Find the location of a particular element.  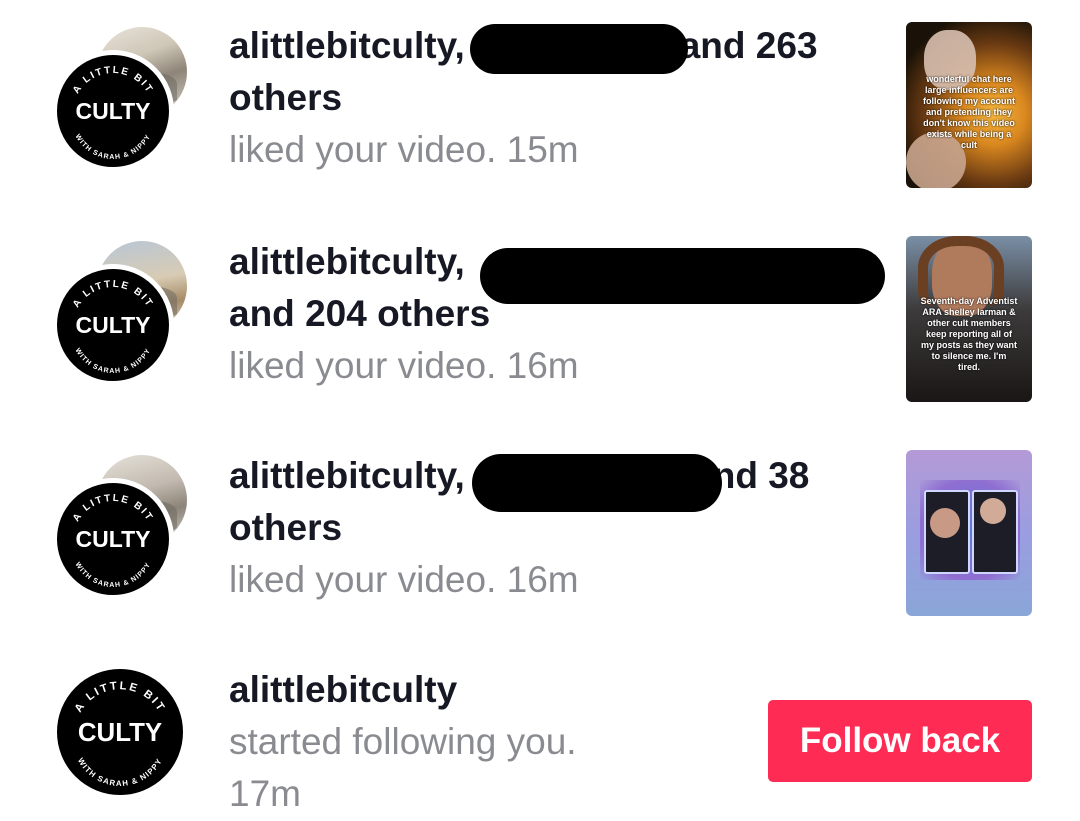

others-count: 263 is located at coordinates (786, 45).